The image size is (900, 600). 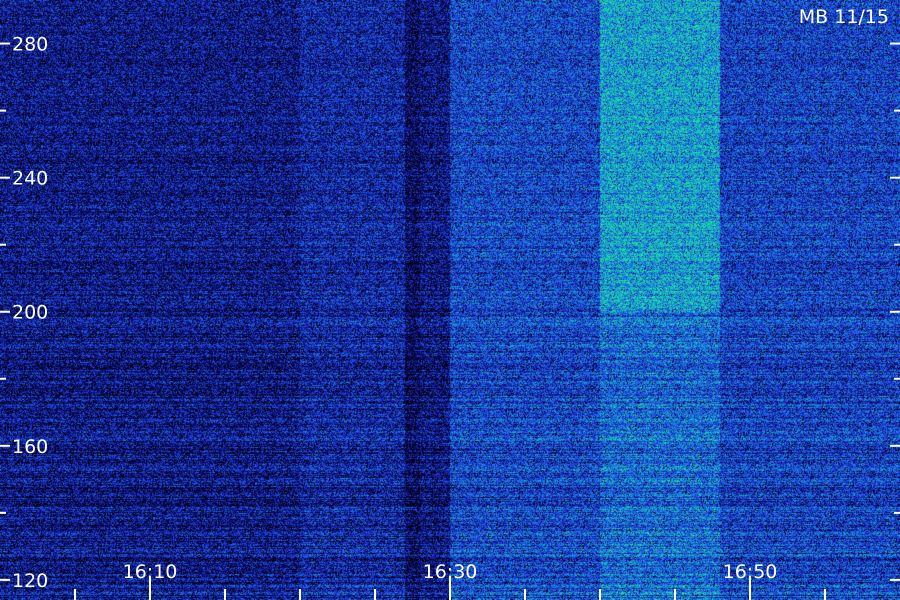 What do you see at coordinates (895, 311) in the screenshot?
I see `y-axis-right` at bounding box center [895, 311].